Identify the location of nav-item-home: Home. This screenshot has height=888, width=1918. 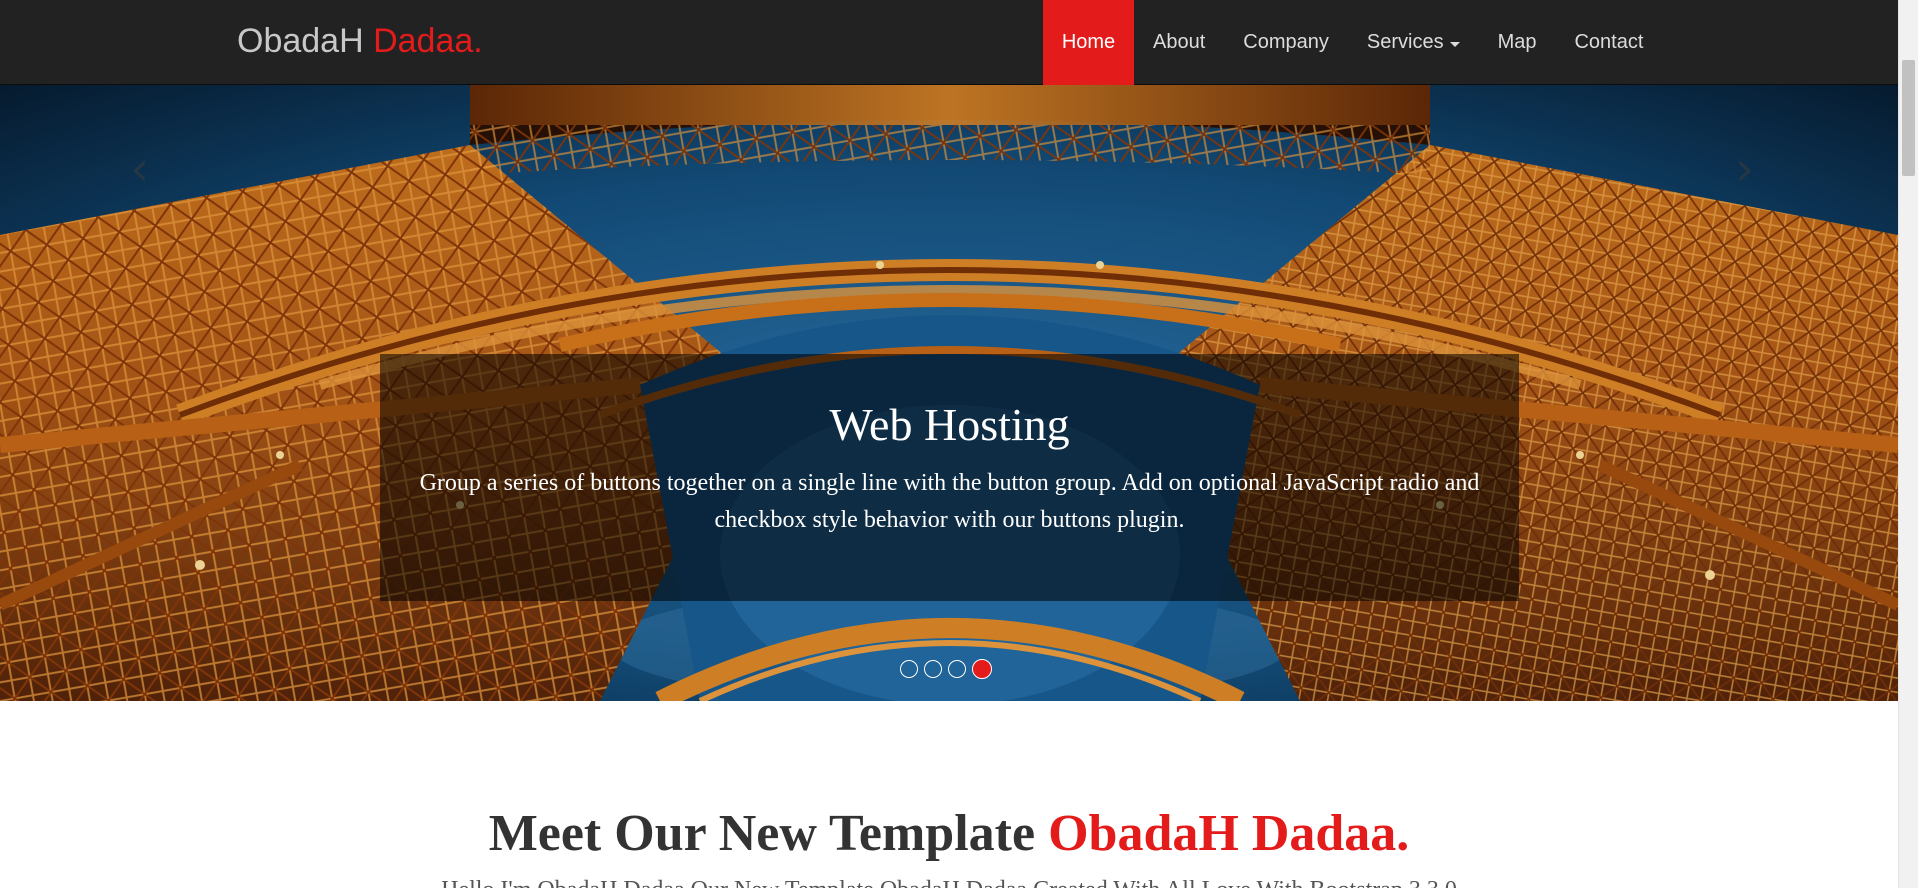
(1088, 42).